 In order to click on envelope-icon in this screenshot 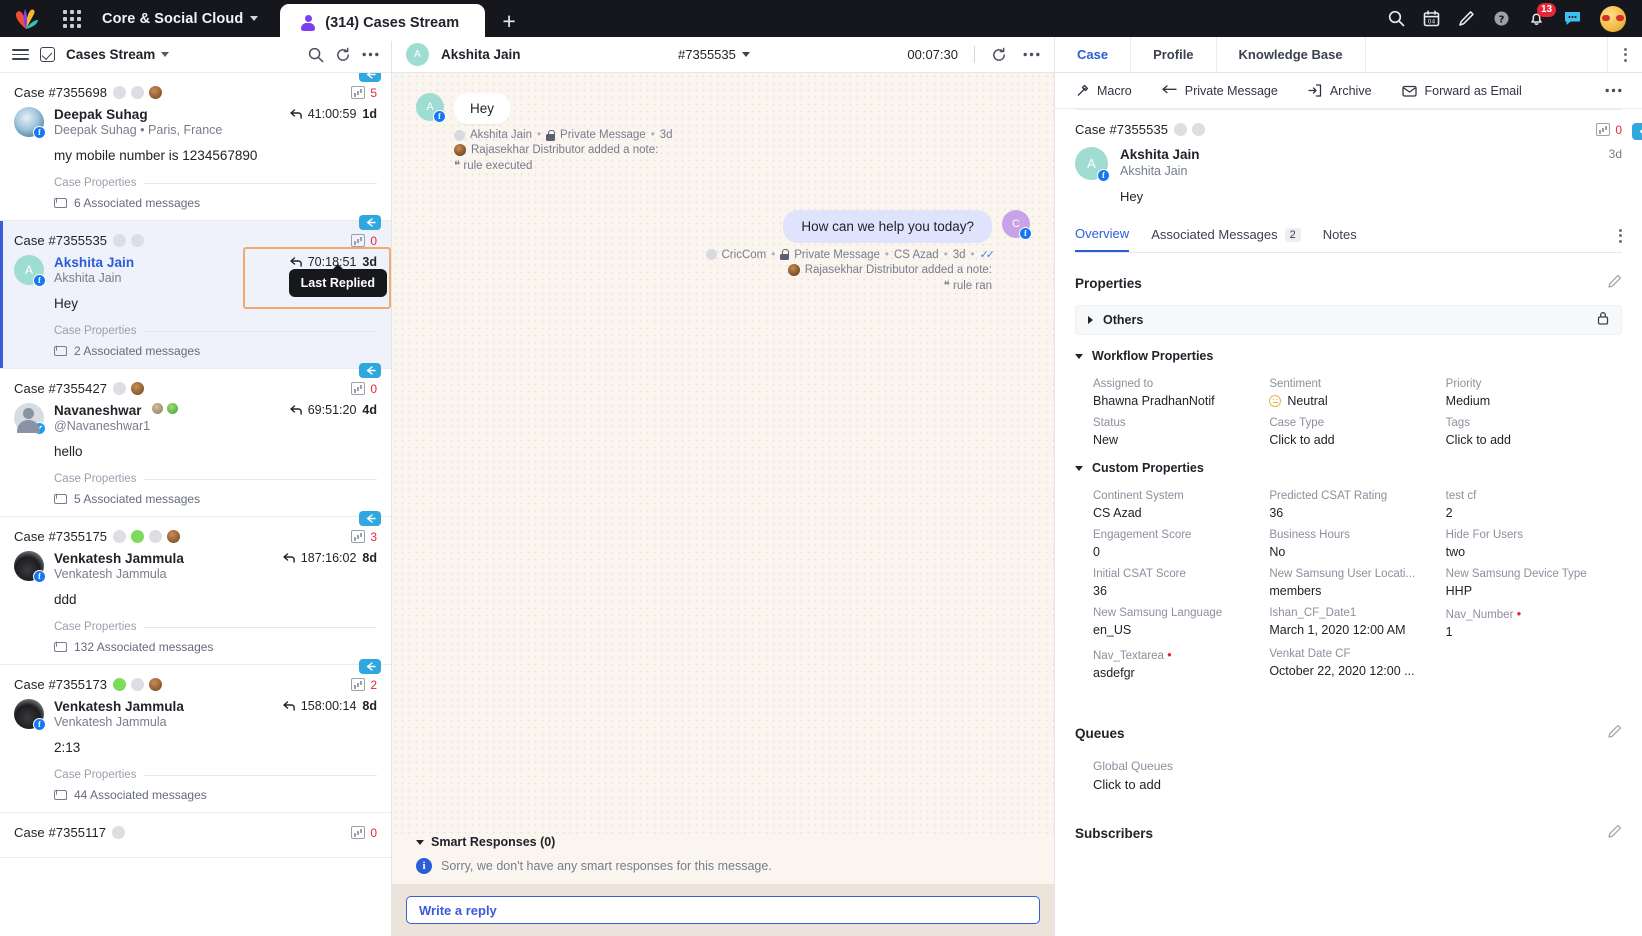, I will do `click(60, 795)`.